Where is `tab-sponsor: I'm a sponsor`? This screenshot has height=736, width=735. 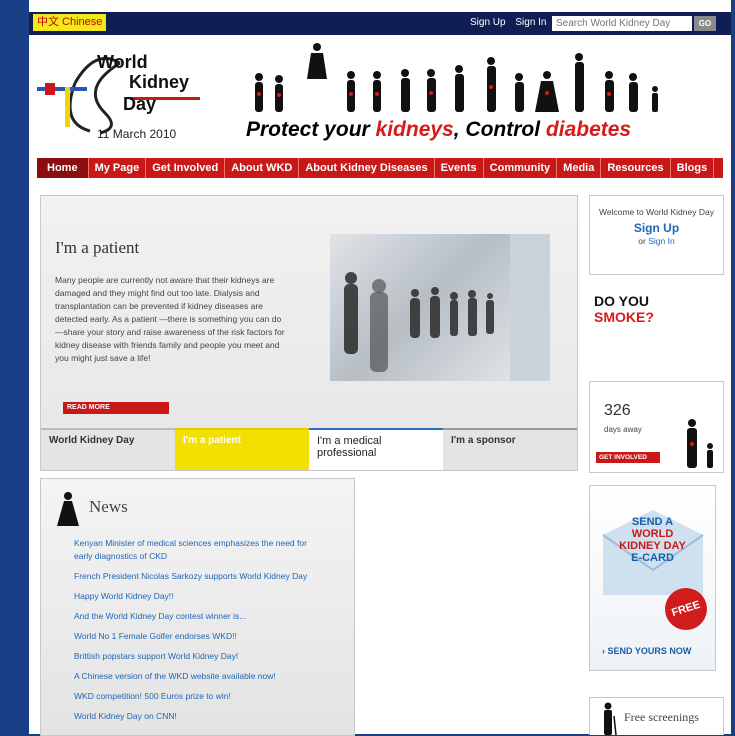
tab-sponsor: I'm a sponsor is located at coordinates (510, 449).